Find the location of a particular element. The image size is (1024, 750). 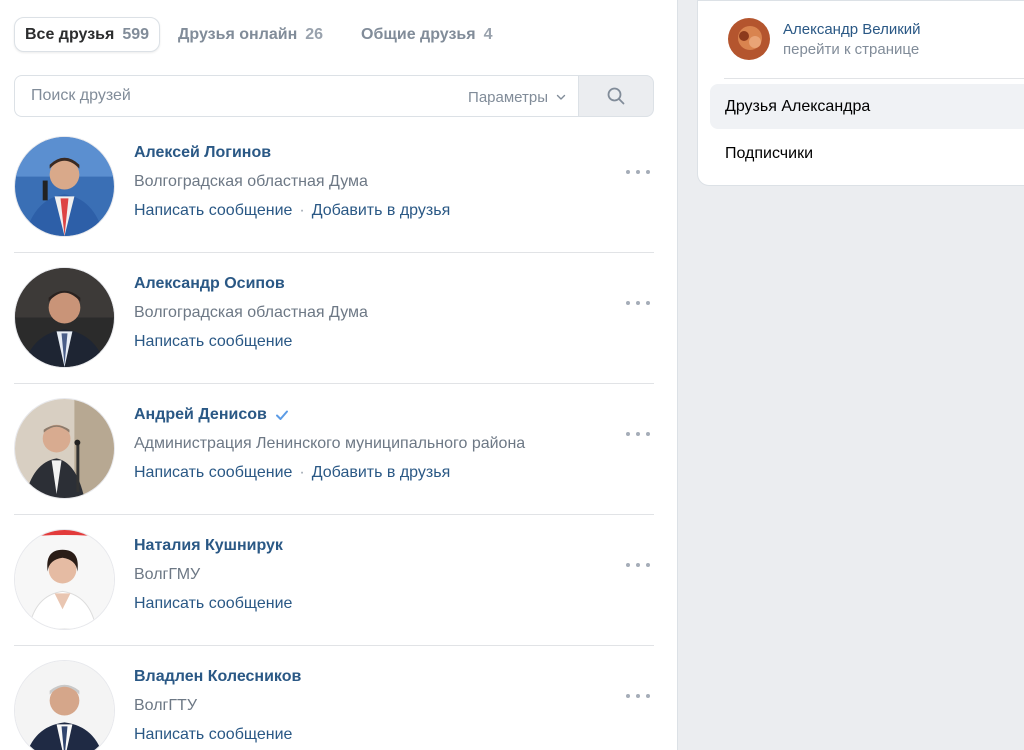

sidebar-item-friends: Друзья Александра is located at coordinates (867, 106).